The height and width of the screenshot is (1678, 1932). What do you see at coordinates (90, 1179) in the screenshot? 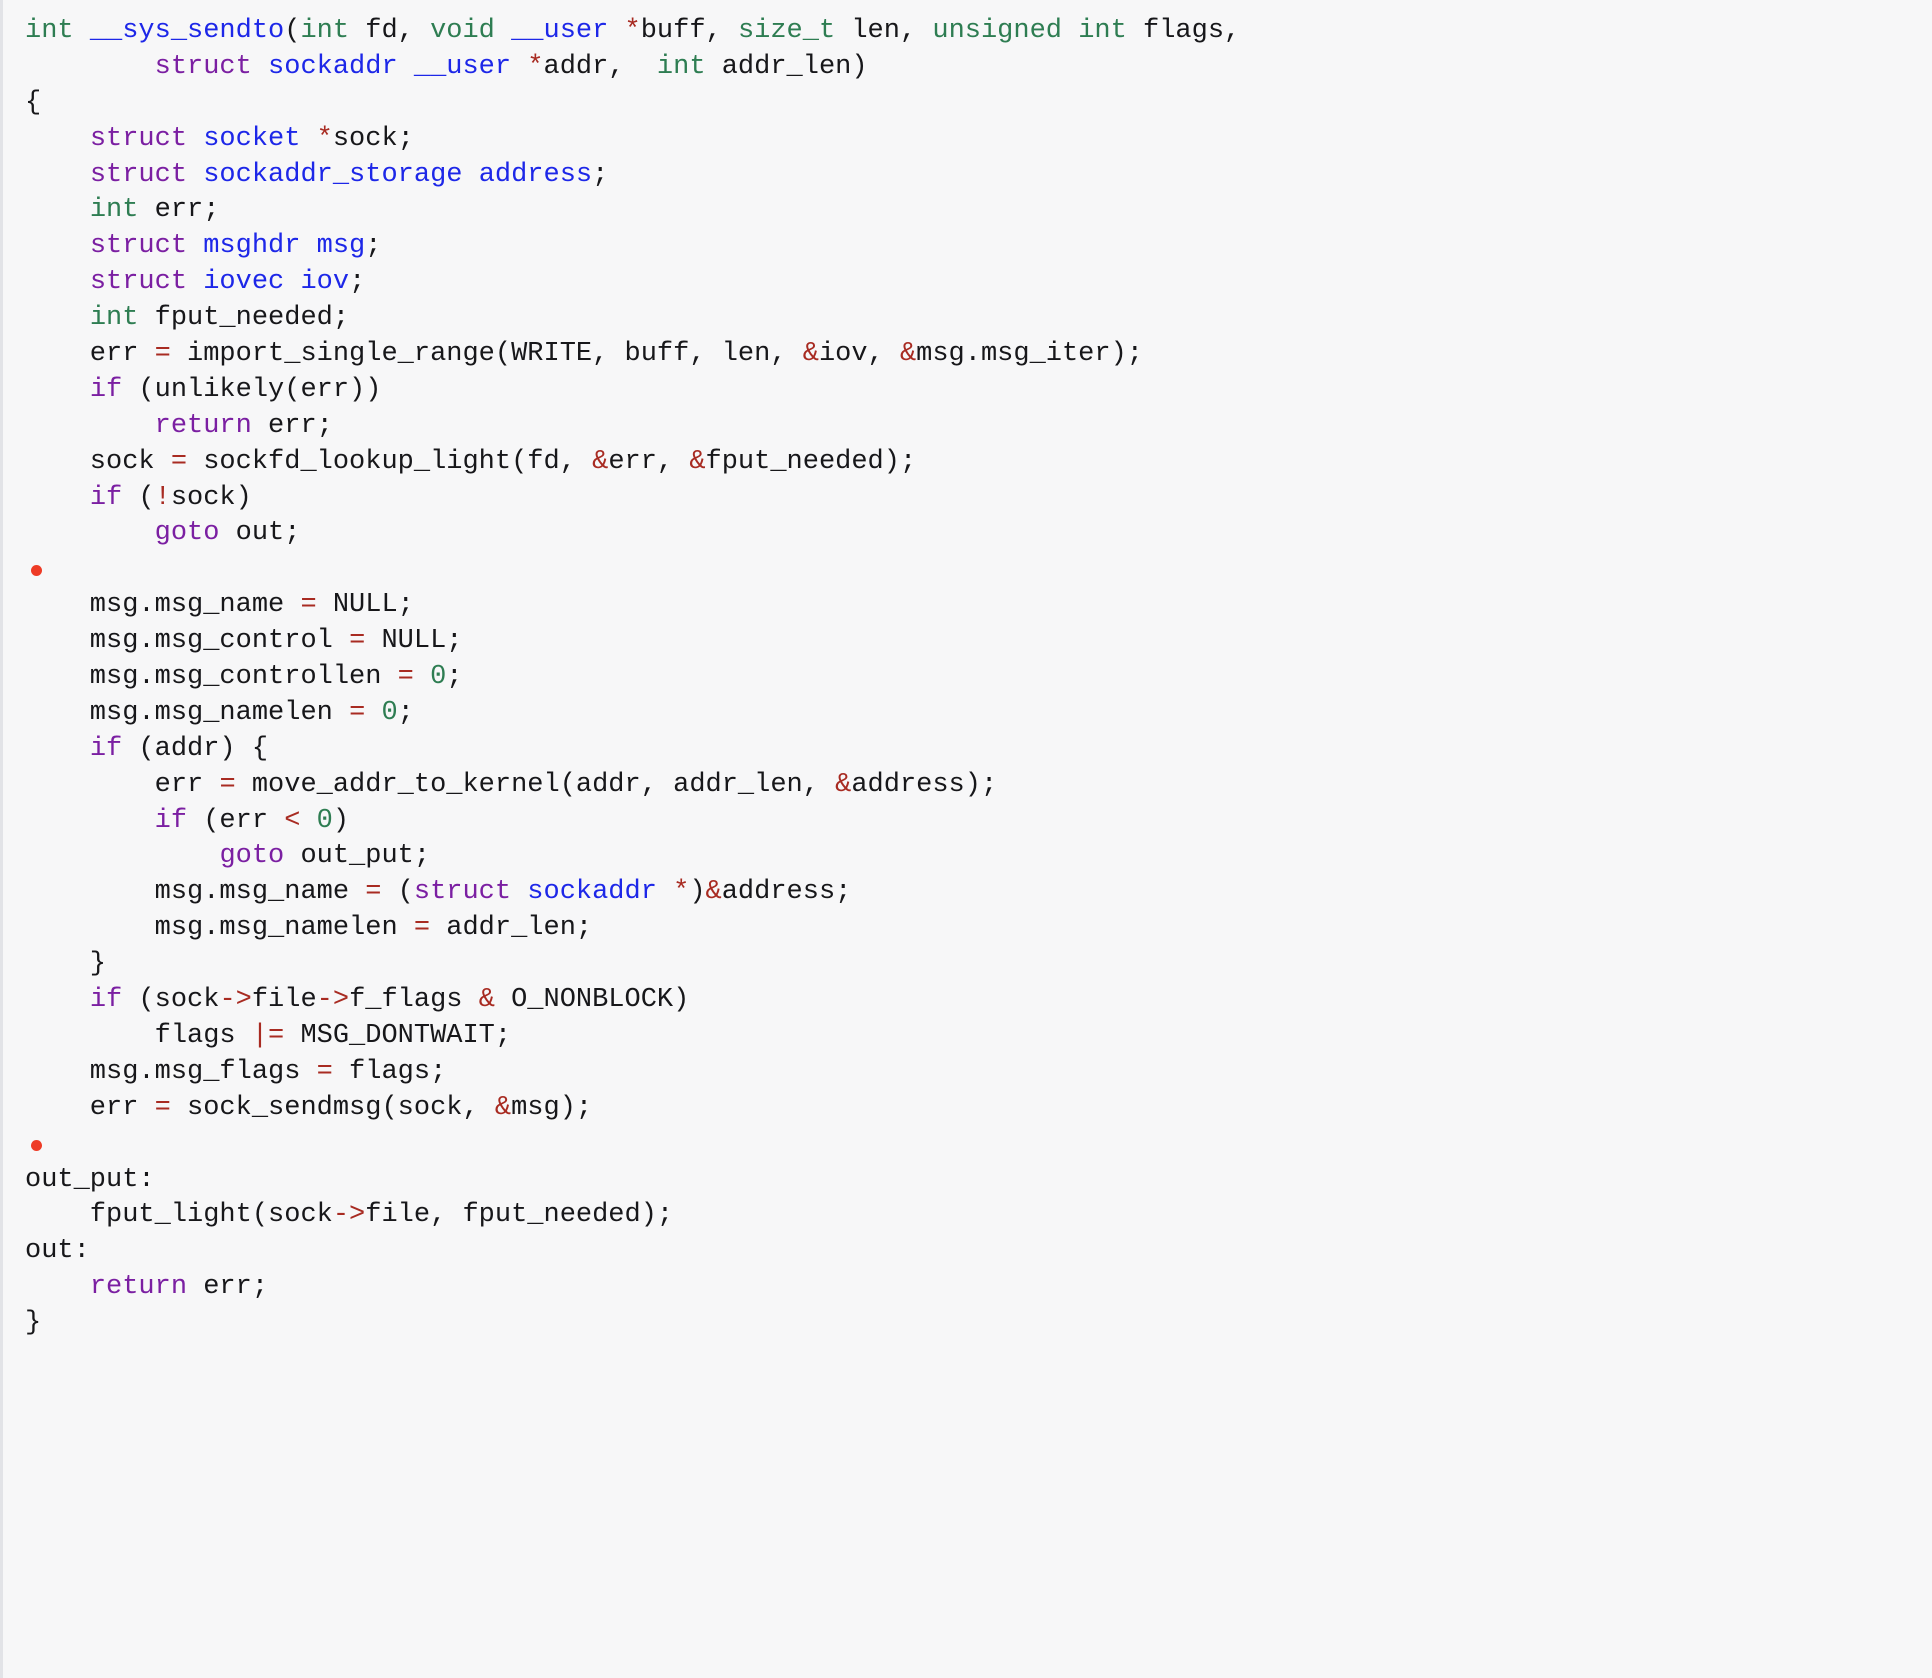
I see `code-token: out_put:` at bounding box center [90, 1179].